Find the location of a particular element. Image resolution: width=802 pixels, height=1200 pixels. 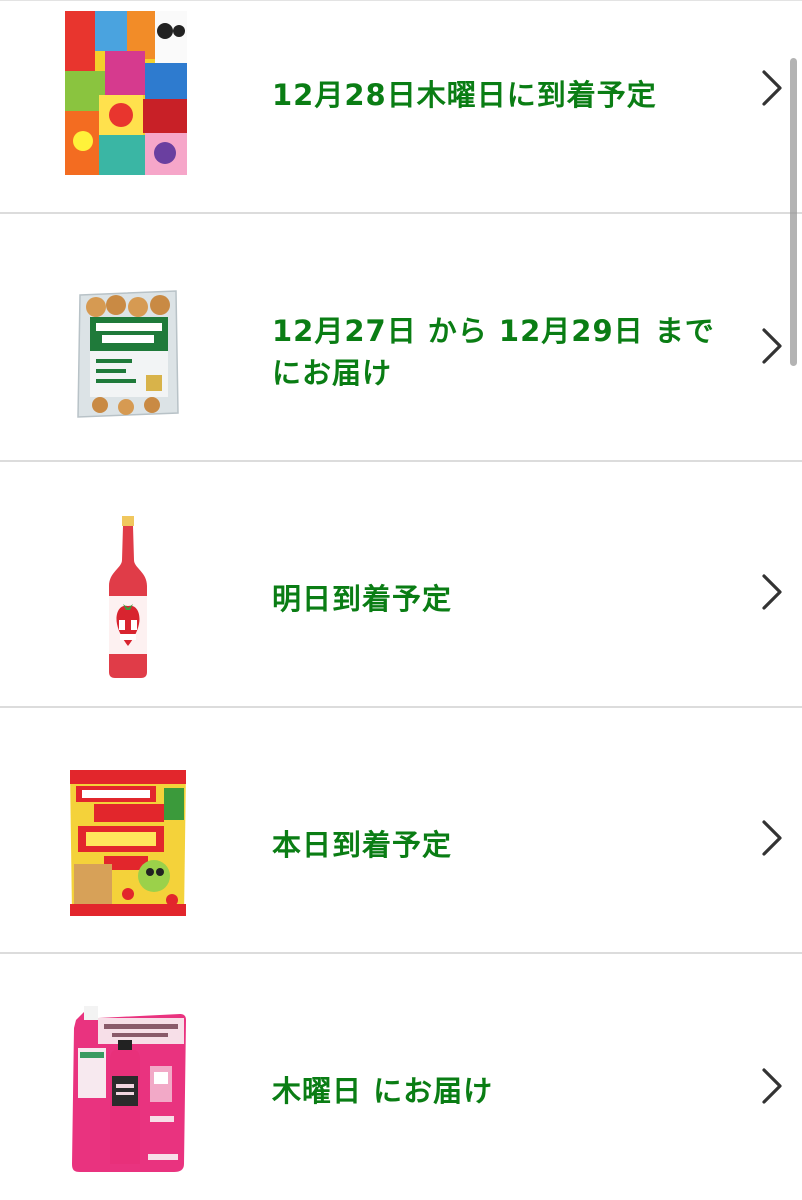

snack-bag-icon is located at coordinates (128, 843).